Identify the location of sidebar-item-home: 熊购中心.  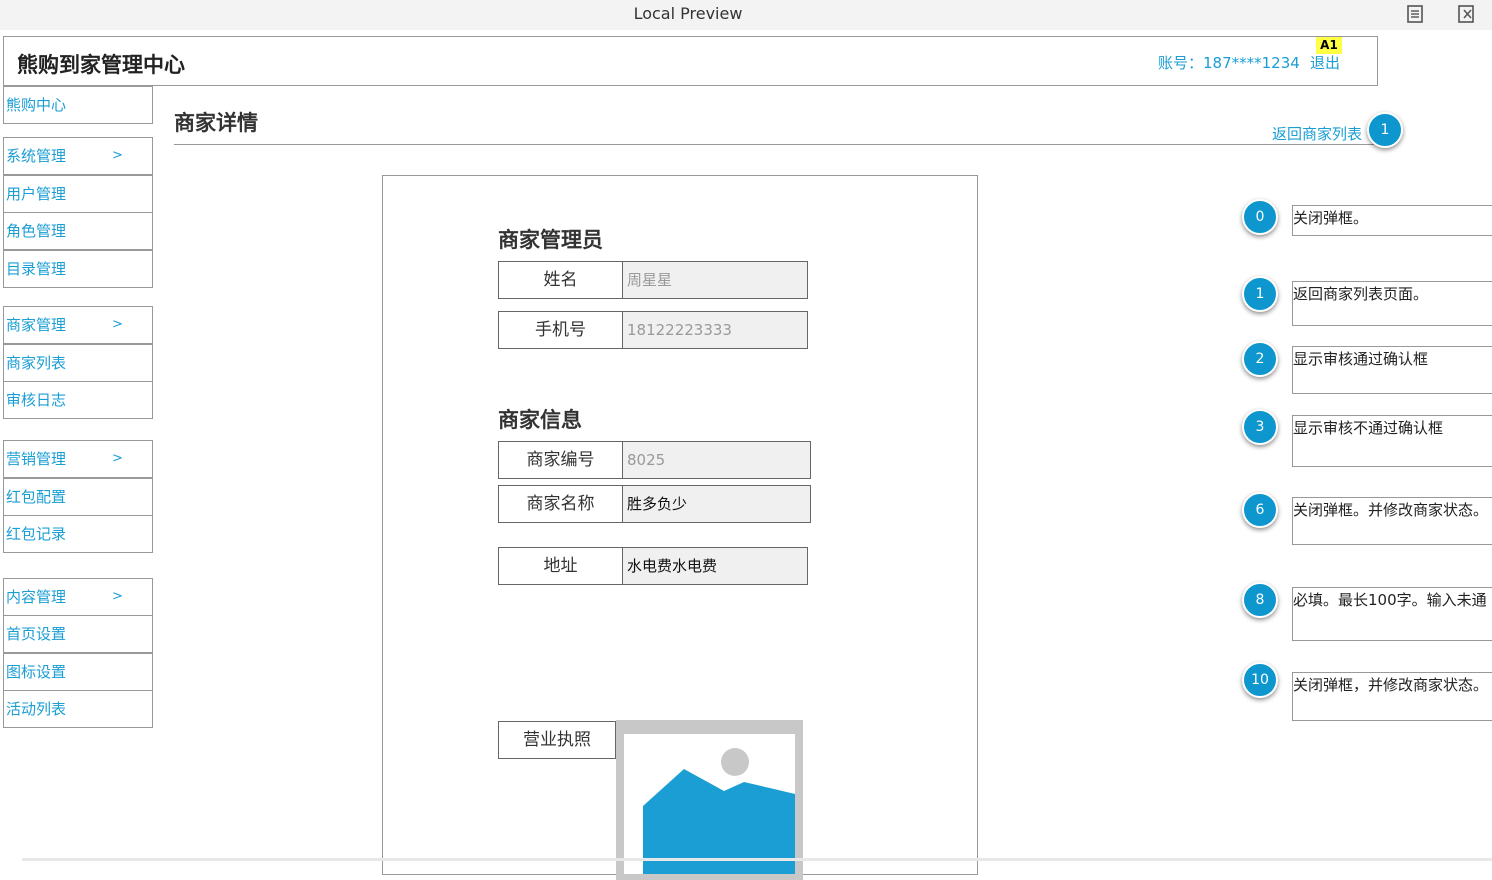
(78, 105).